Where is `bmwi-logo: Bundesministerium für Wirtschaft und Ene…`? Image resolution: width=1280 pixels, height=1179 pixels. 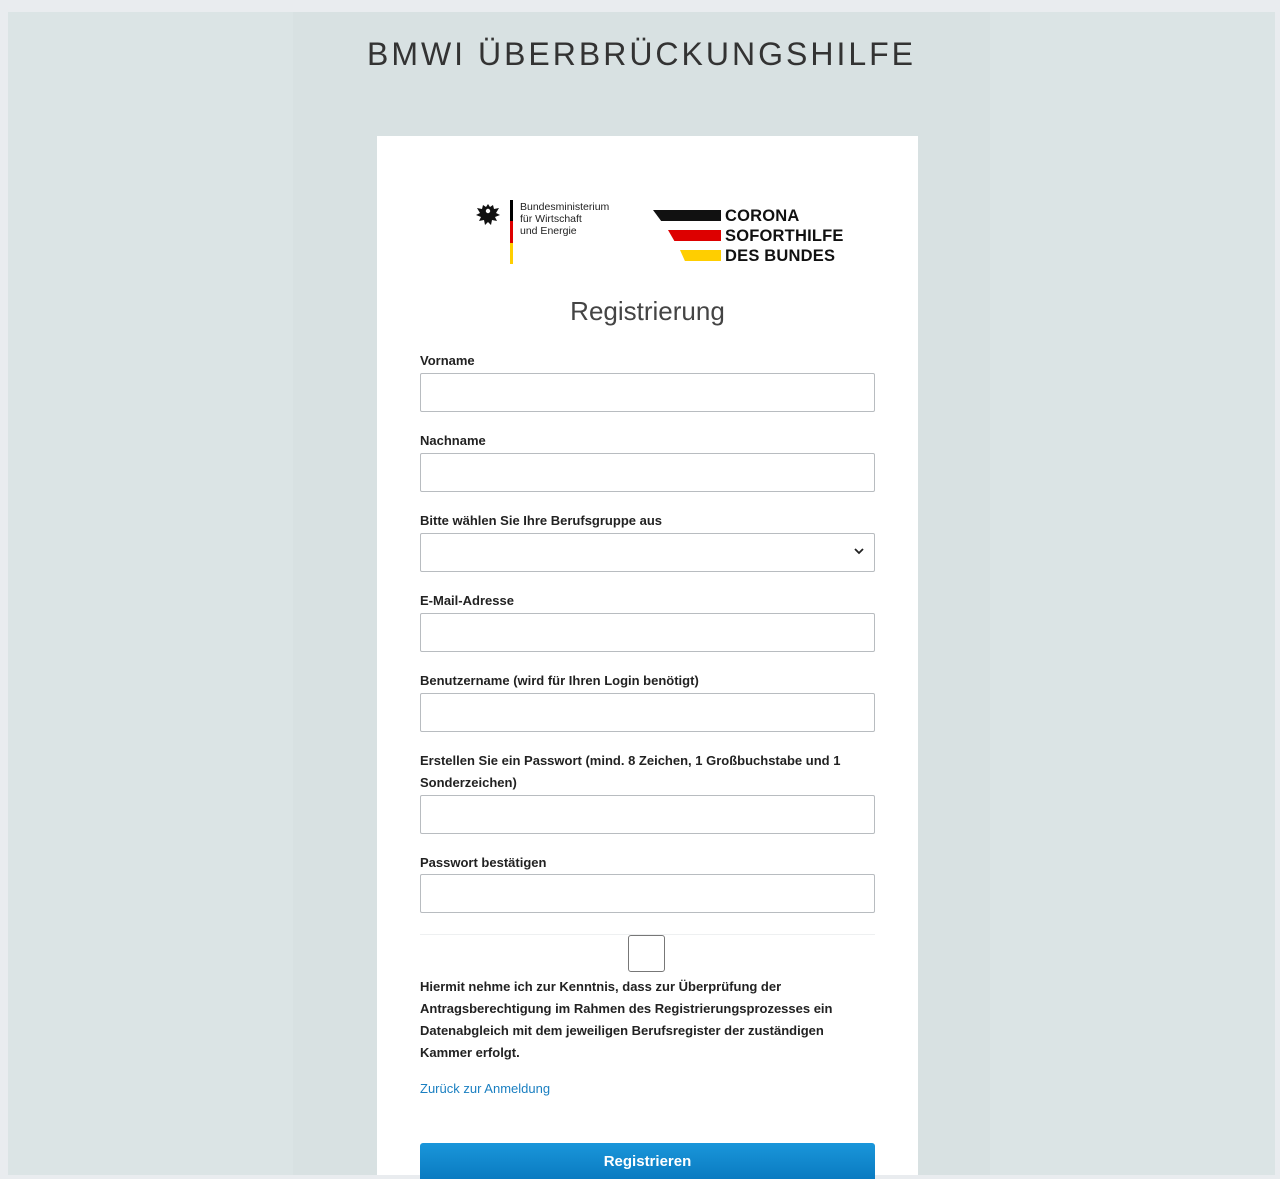
bmwi-logo: Bundesministerium für Wirtschaft und Ene… is located at coordinates (550, 233).